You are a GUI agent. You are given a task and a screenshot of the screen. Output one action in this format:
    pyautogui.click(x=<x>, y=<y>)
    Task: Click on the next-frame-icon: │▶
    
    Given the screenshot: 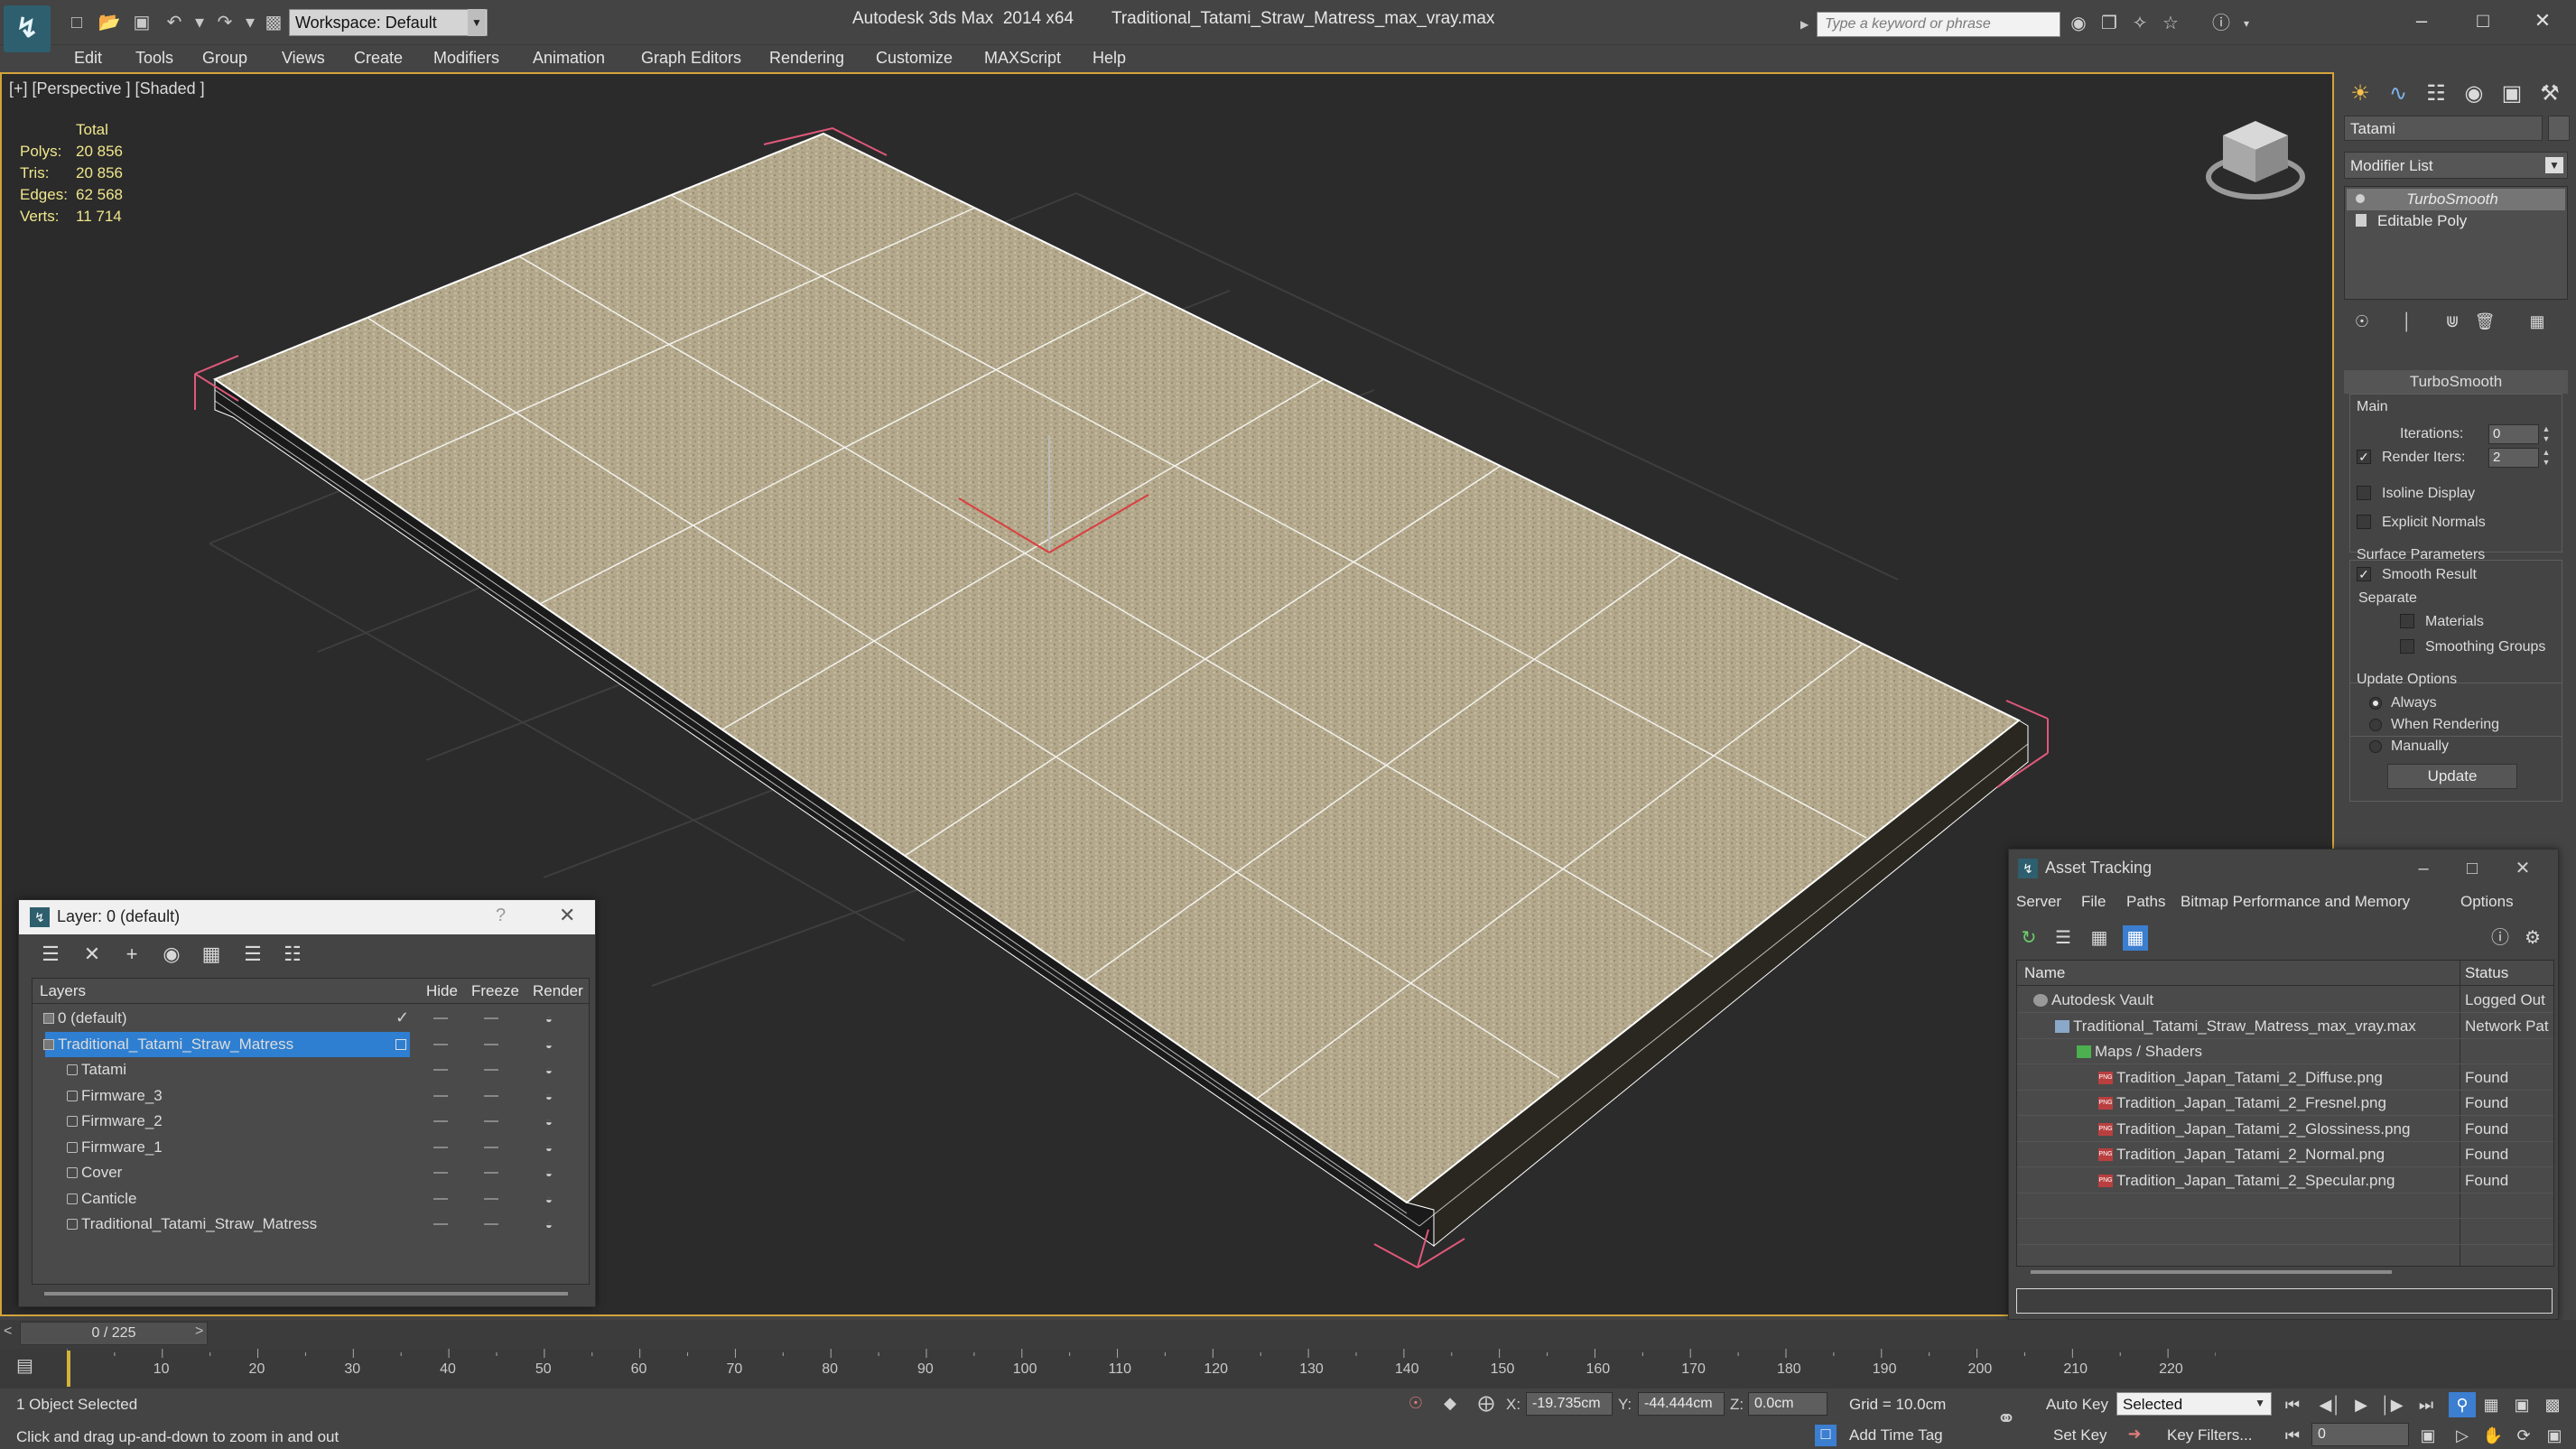 What is the action you would take?
    pyautogui.click(x=2391, y=1404)
    